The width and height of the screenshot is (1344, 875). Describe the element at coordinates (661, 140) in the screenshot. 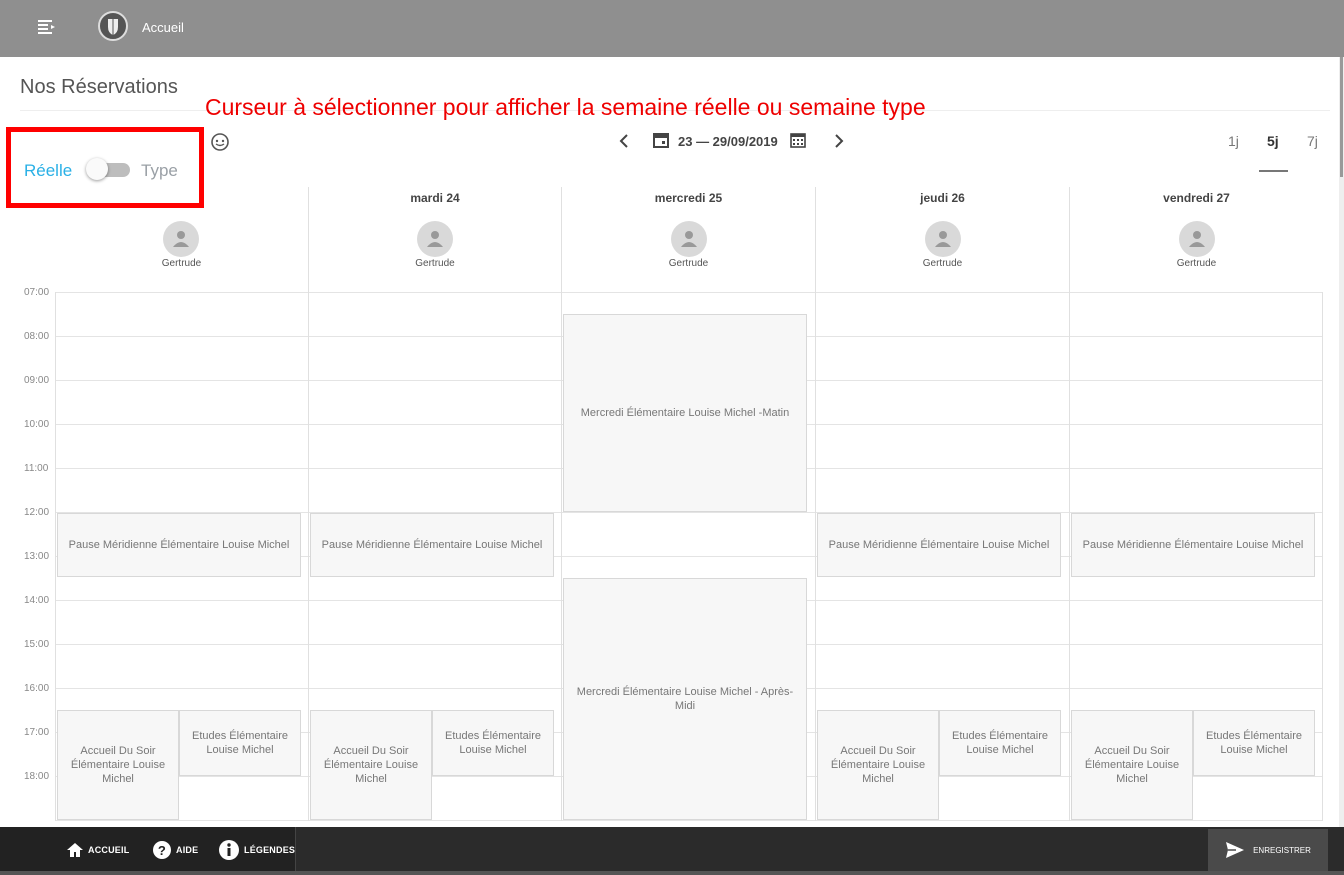

I see `calendar-icon` at that location.